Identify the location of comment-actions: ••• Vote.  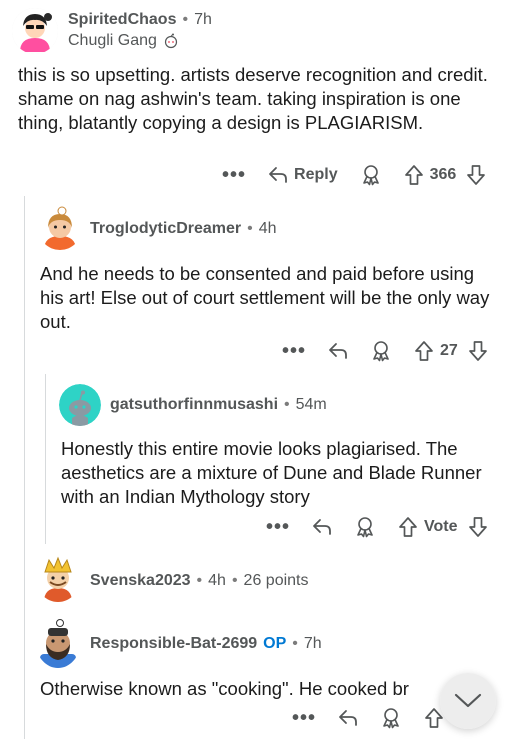
(377, 527).